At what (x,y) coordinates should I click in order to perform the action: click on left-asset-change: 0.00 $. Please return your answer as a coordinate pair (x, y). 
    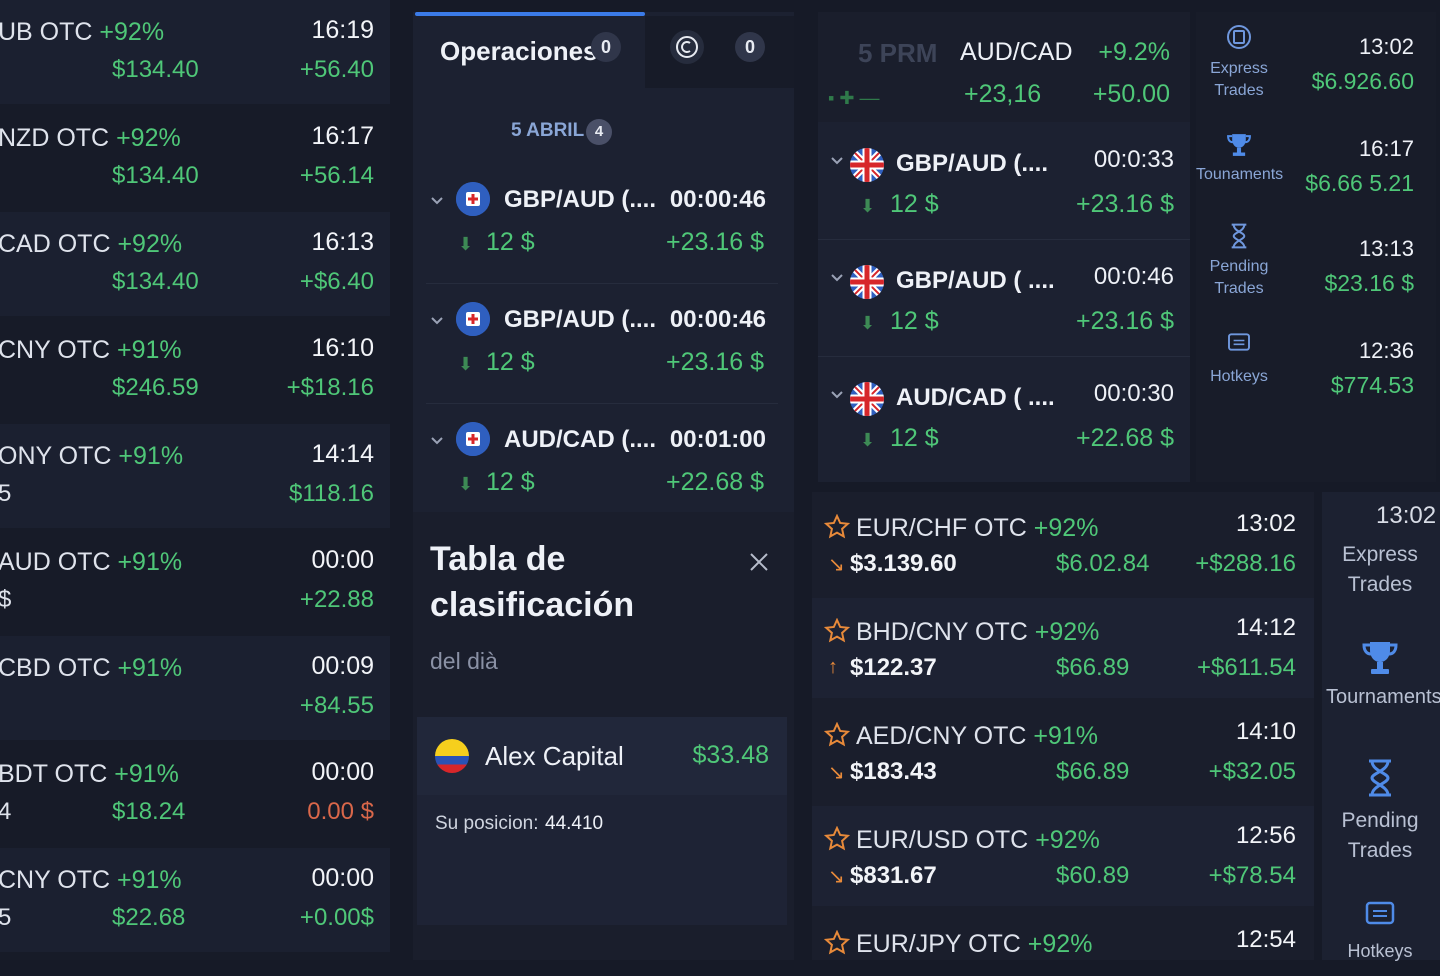
    Looking at the image, I should click on (340, 811).